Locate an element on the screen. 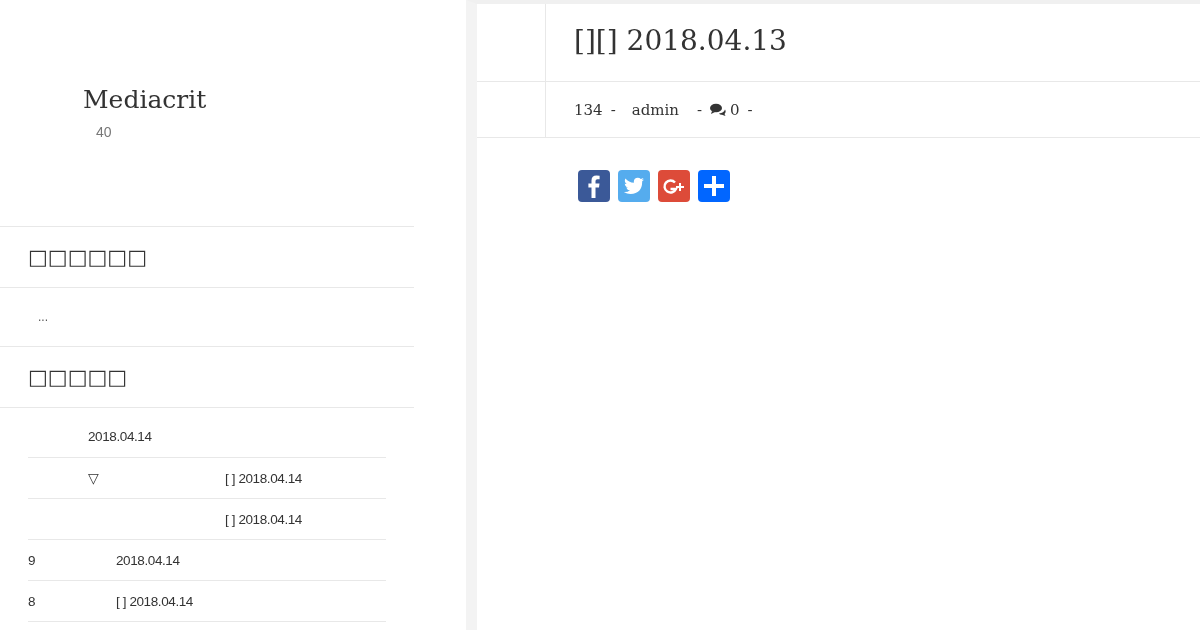  author-link: admin is located at coordinates (655, 109).